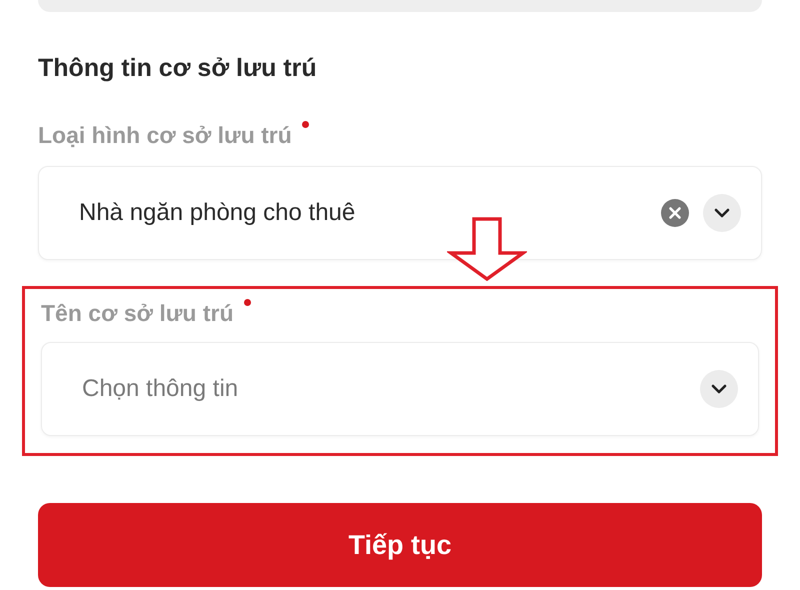  What do you see at coordinates (165, 135) in the screenshot?
I see `field-label: Loại hình cơ sở lưu trú` at bounding box center [165, 135].